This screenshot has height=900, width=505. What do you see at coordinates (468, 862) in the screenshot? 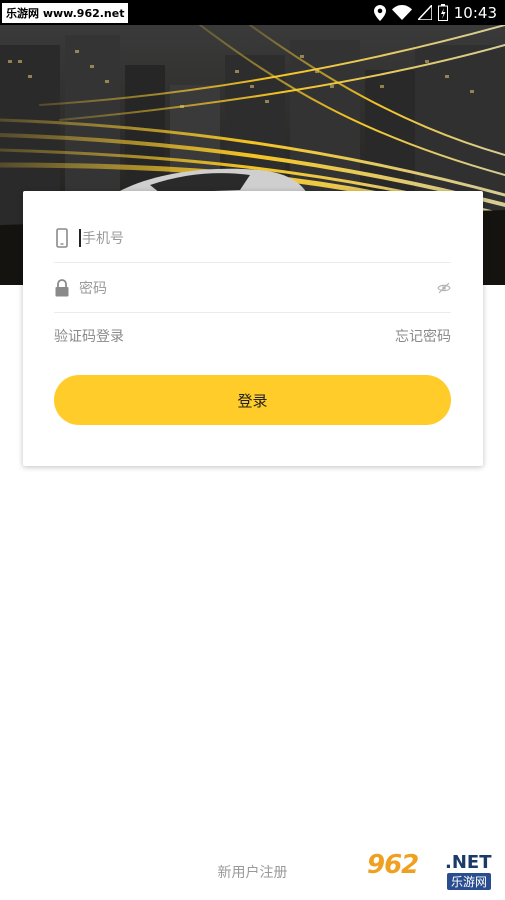
I see `watermark-suffix: .NET` at bounding box center [468, 862].